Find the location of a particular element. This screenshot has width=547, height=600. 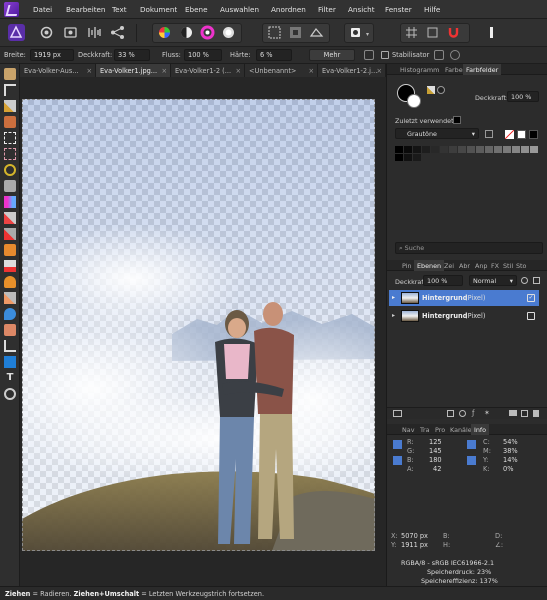

grayscale-swatches is located at coordinates (469, 154).